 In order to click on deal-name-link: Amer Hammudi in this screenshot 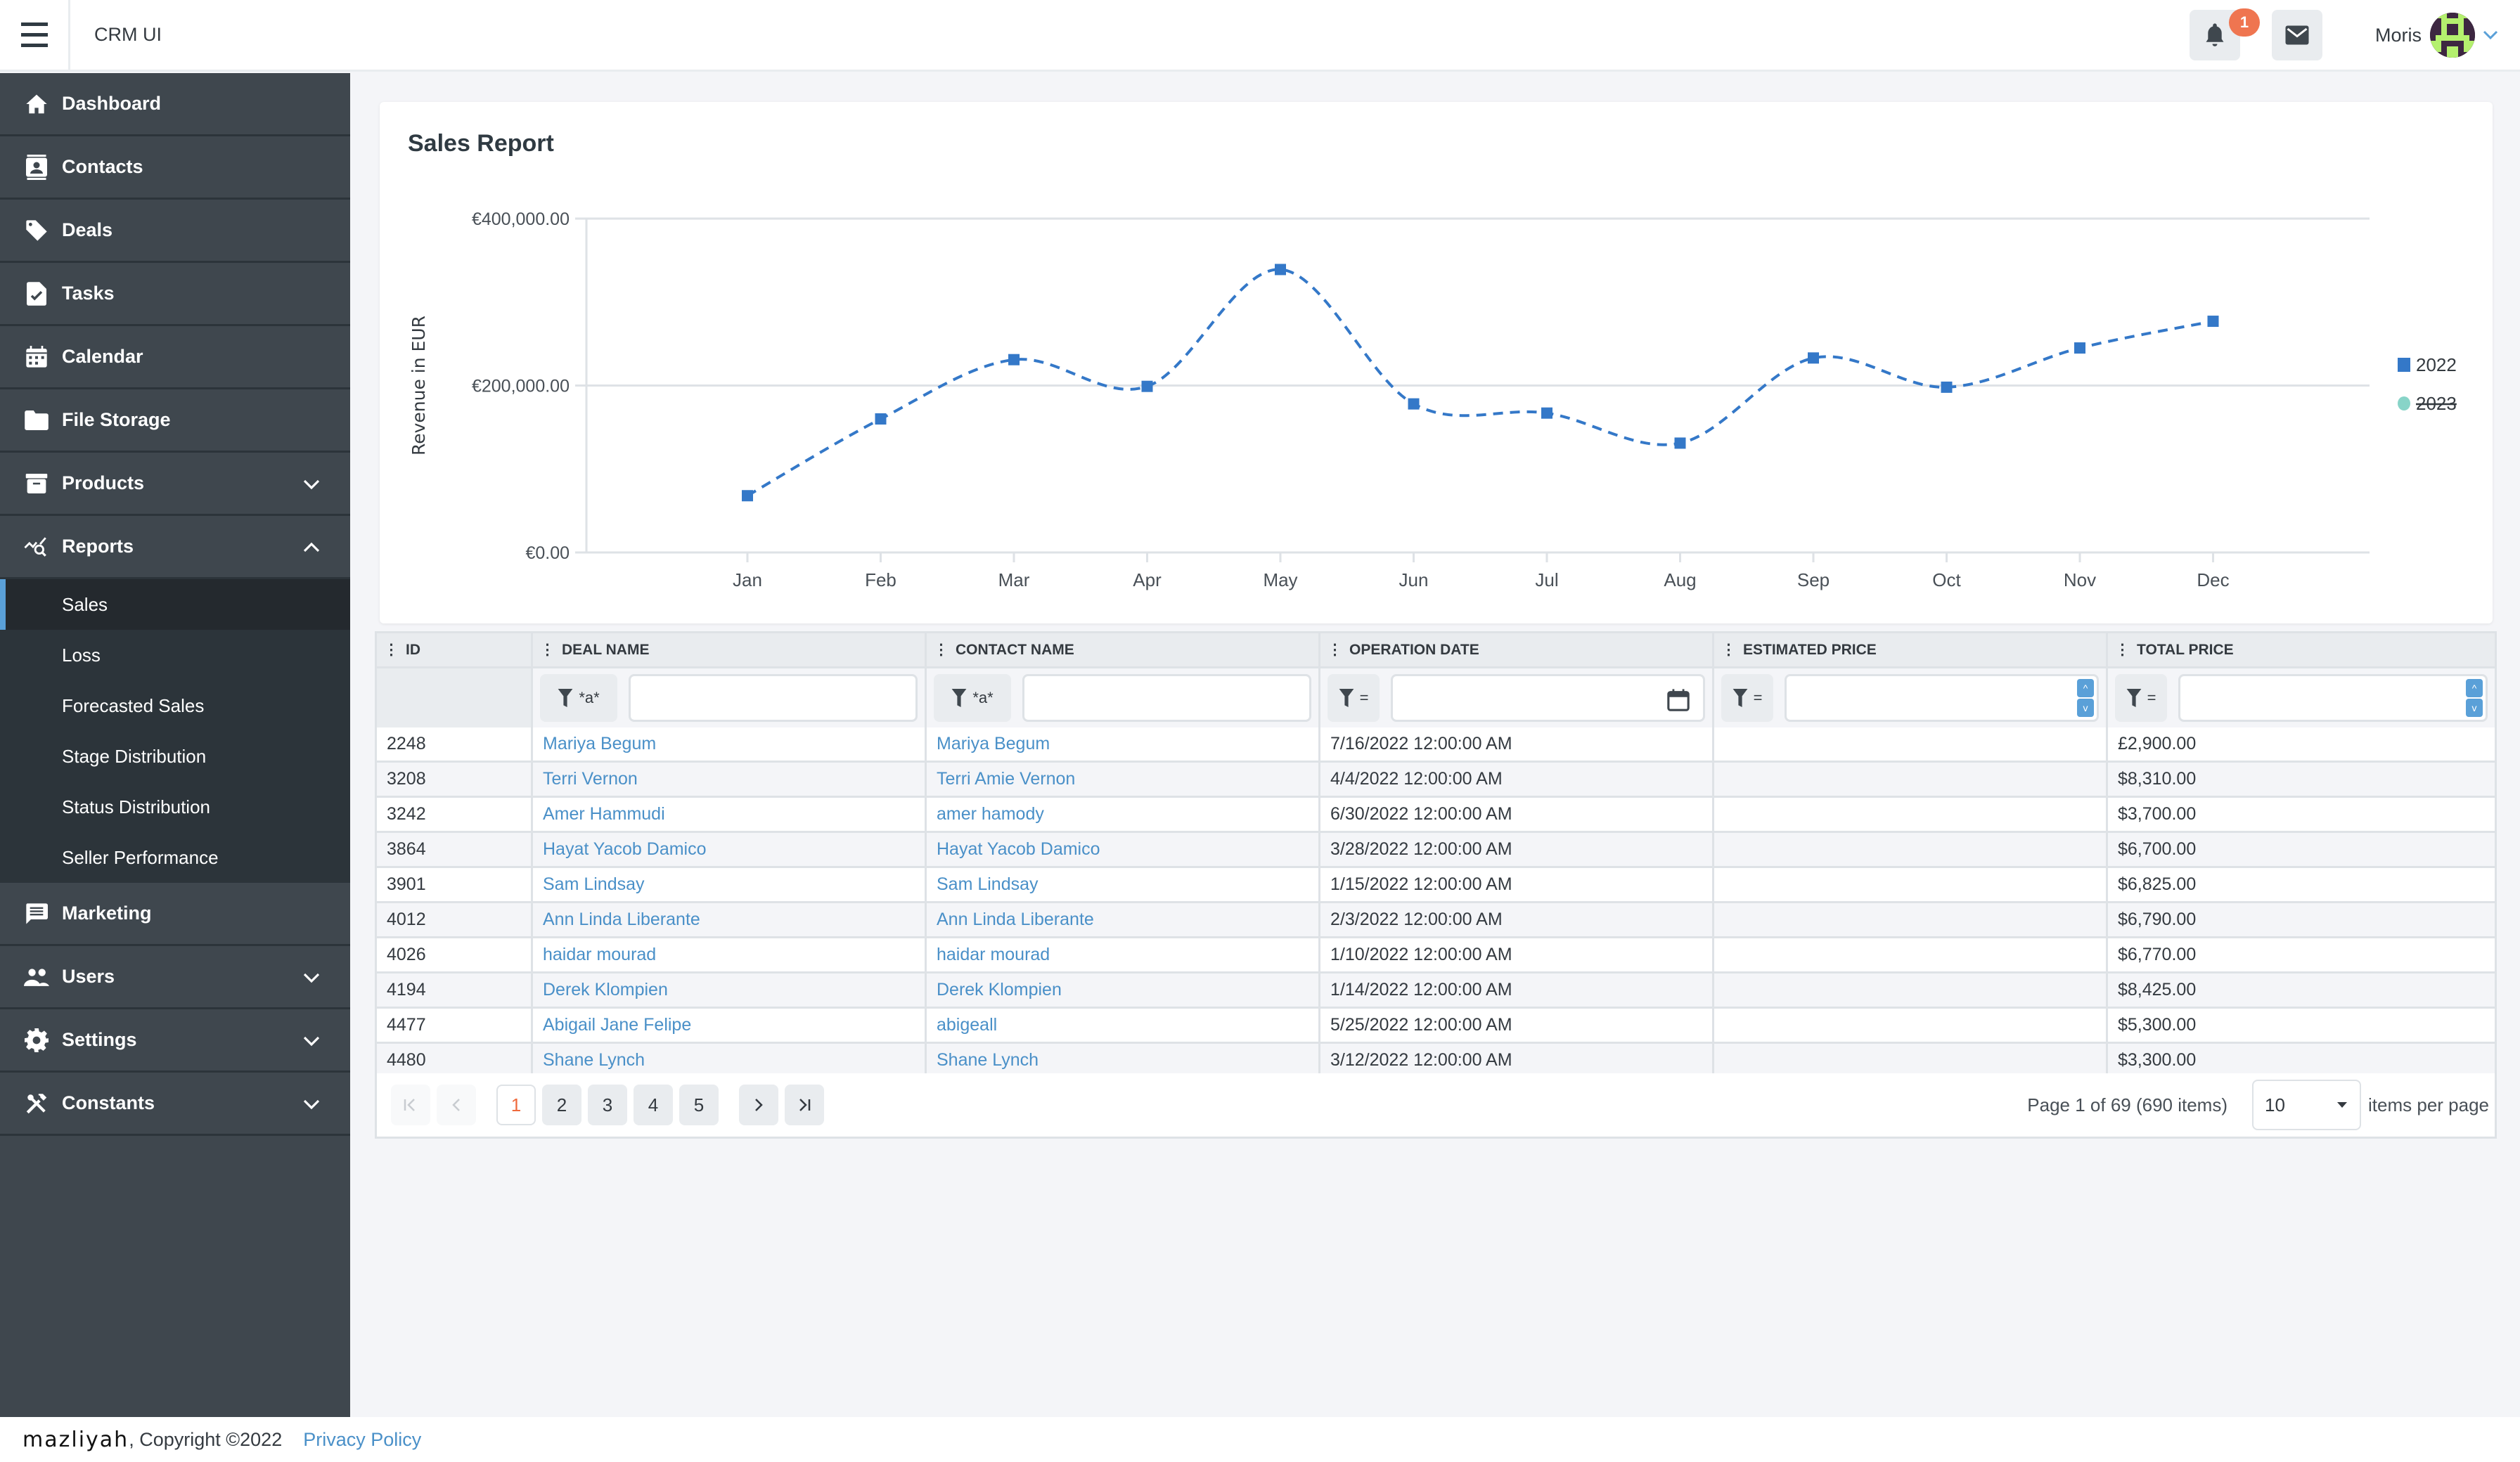, I will do `click(730, 814)`.